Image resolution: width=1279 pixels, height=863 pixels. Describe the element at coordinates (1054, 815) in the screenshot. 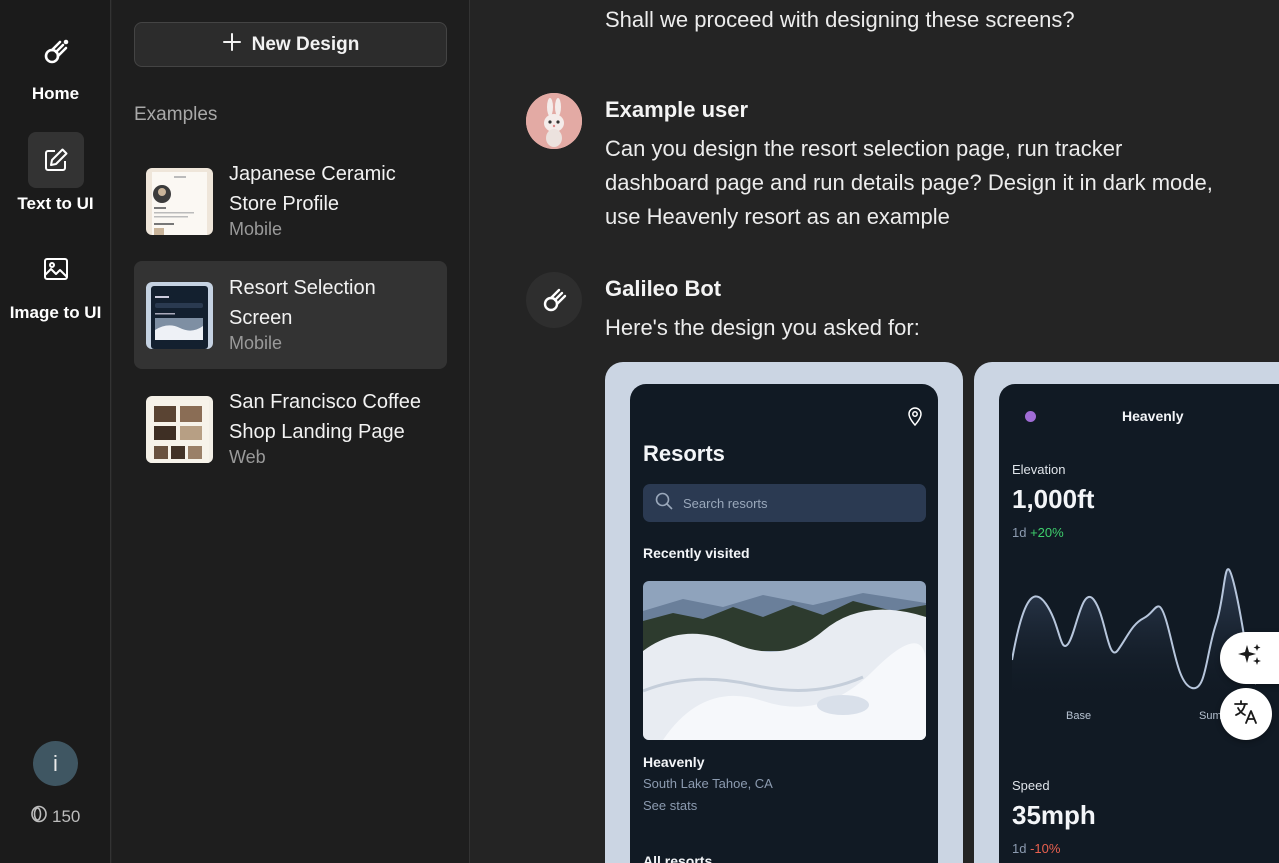

I see `speed-value: 35mph` at that location.